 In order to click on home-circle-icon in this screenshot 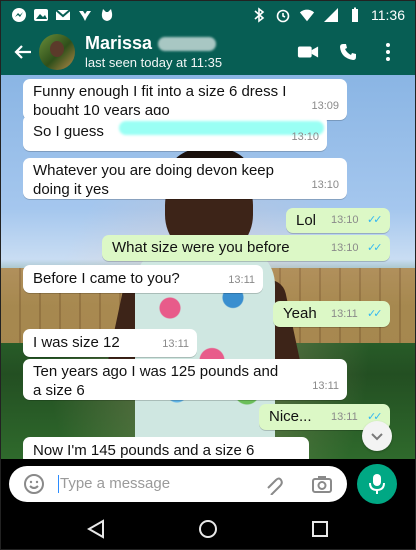, I will do `click(208, 529)`.